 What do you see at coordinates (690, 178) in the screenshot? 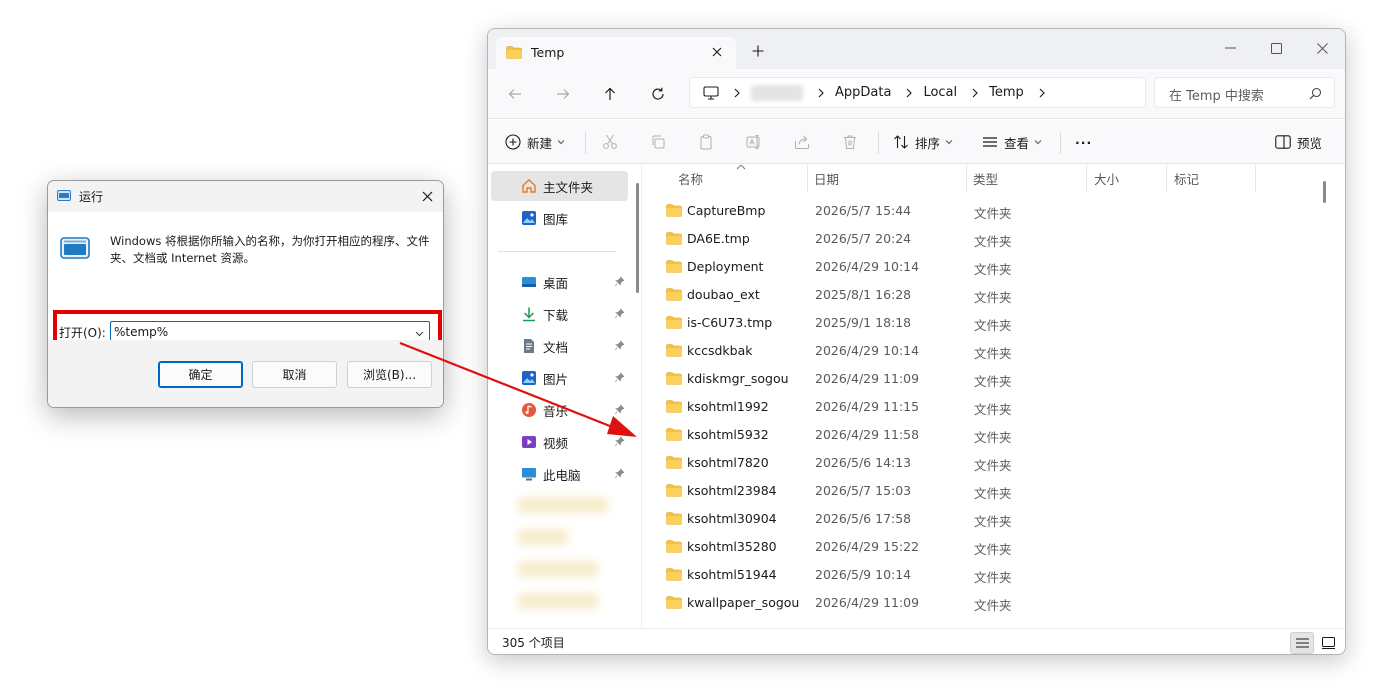
I see `column-header-name: 名称` at bounding box center [690, 178].